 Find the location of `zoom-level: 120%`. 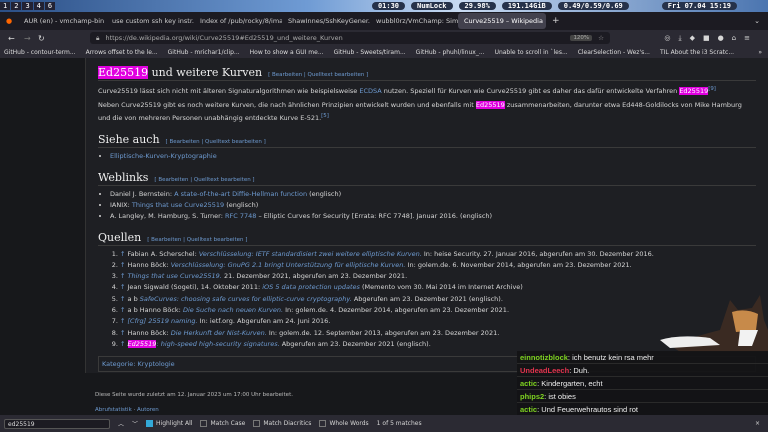

zoom-level: 120% is located at coordinates (581, 38).